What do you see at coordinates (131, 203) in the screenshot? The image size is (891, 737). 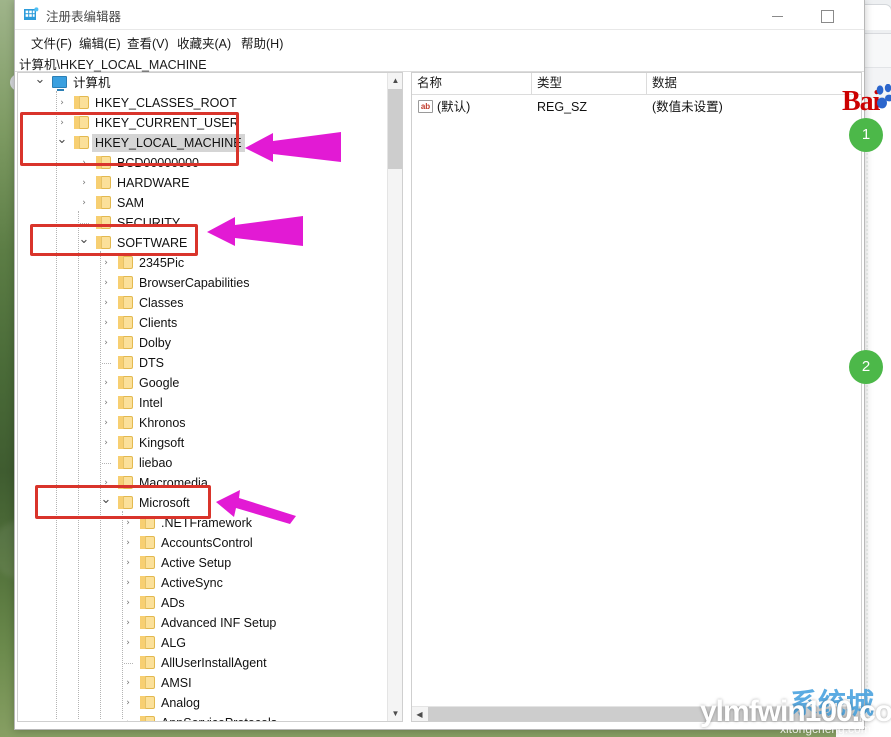 I see `tree-item-label: SAM` at bounding box center [131, 203].